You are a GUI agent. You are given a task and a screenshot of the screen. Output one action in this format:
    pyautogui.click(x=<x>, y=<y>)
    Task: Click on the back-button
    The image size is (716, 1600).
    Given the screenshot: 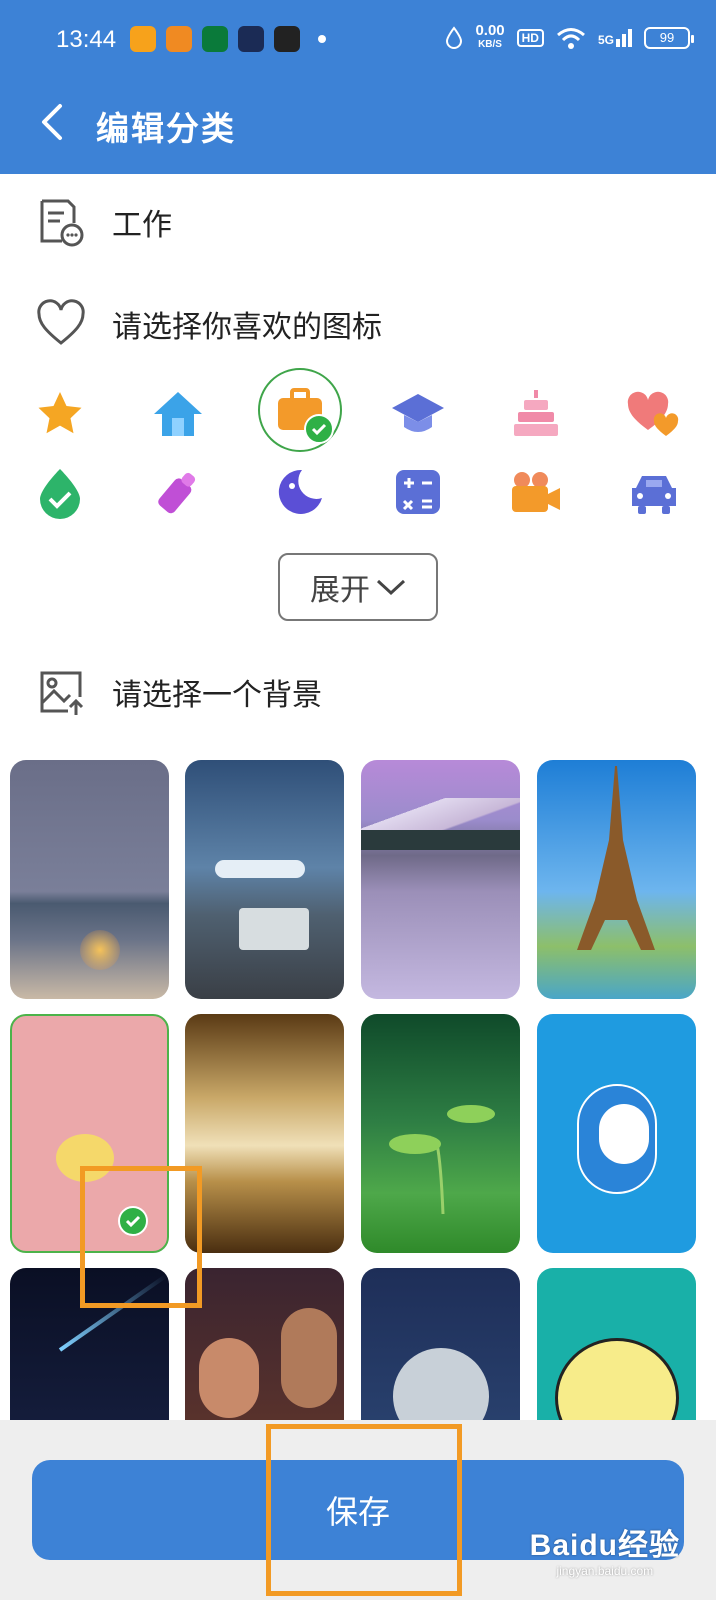 What is the action you would take?
    pyautogui.click(x=52, y=122)
    